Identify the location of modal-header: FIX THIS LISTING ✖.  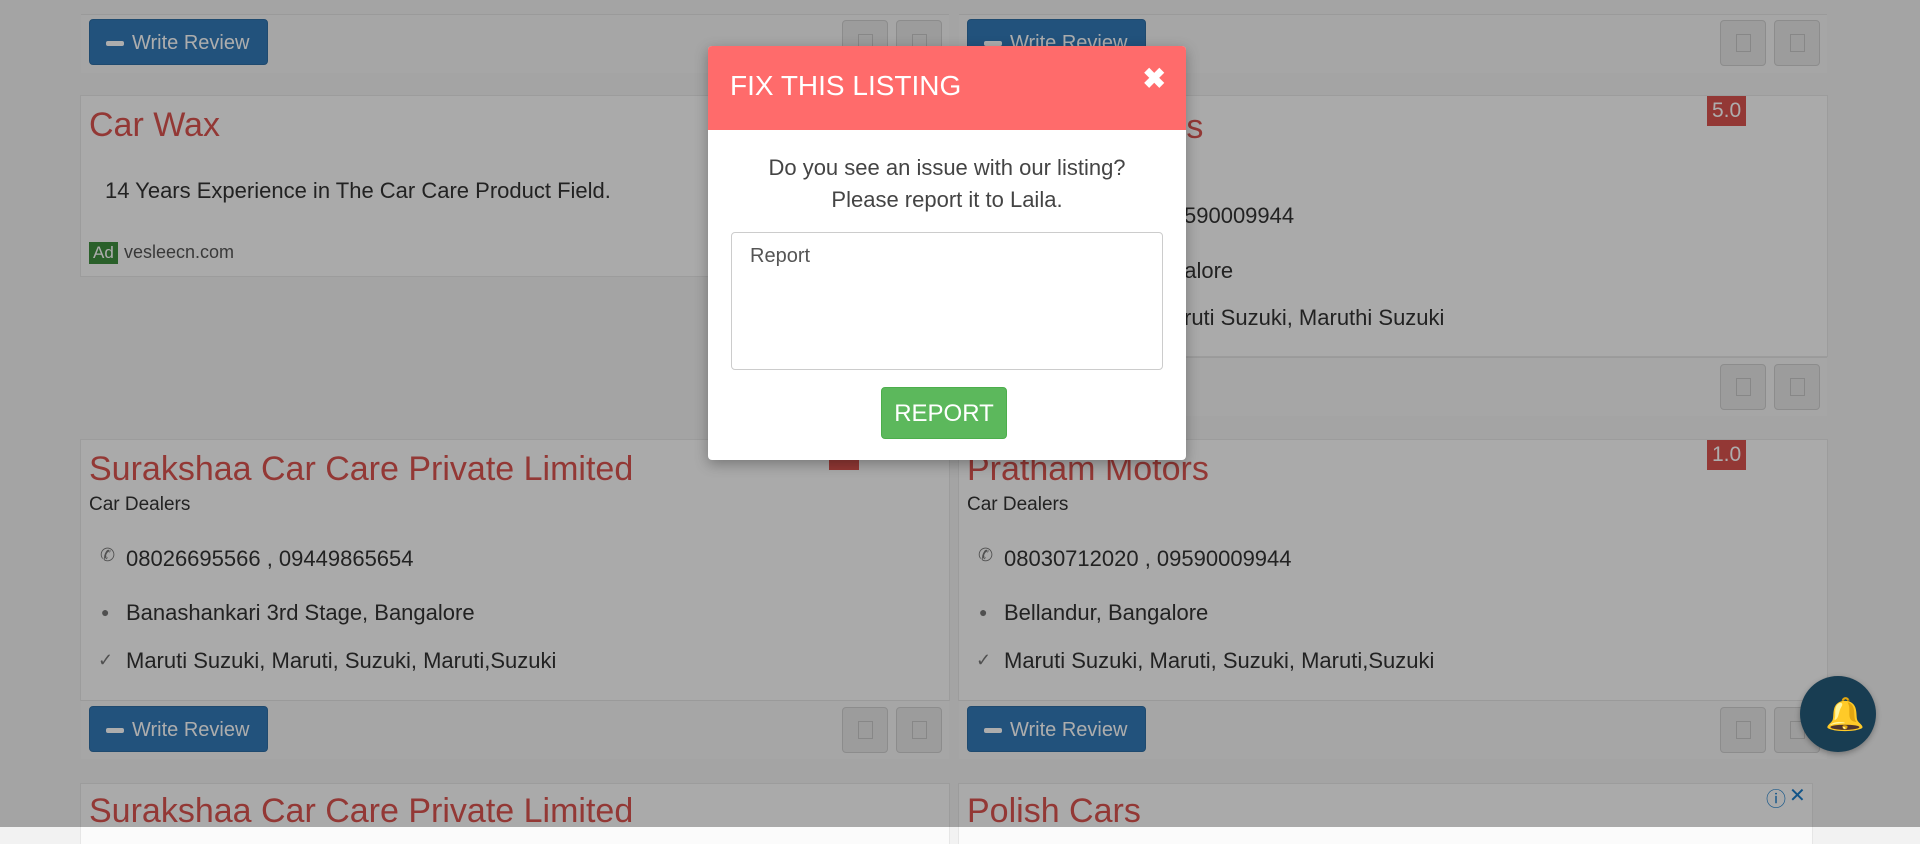
(947, 88).